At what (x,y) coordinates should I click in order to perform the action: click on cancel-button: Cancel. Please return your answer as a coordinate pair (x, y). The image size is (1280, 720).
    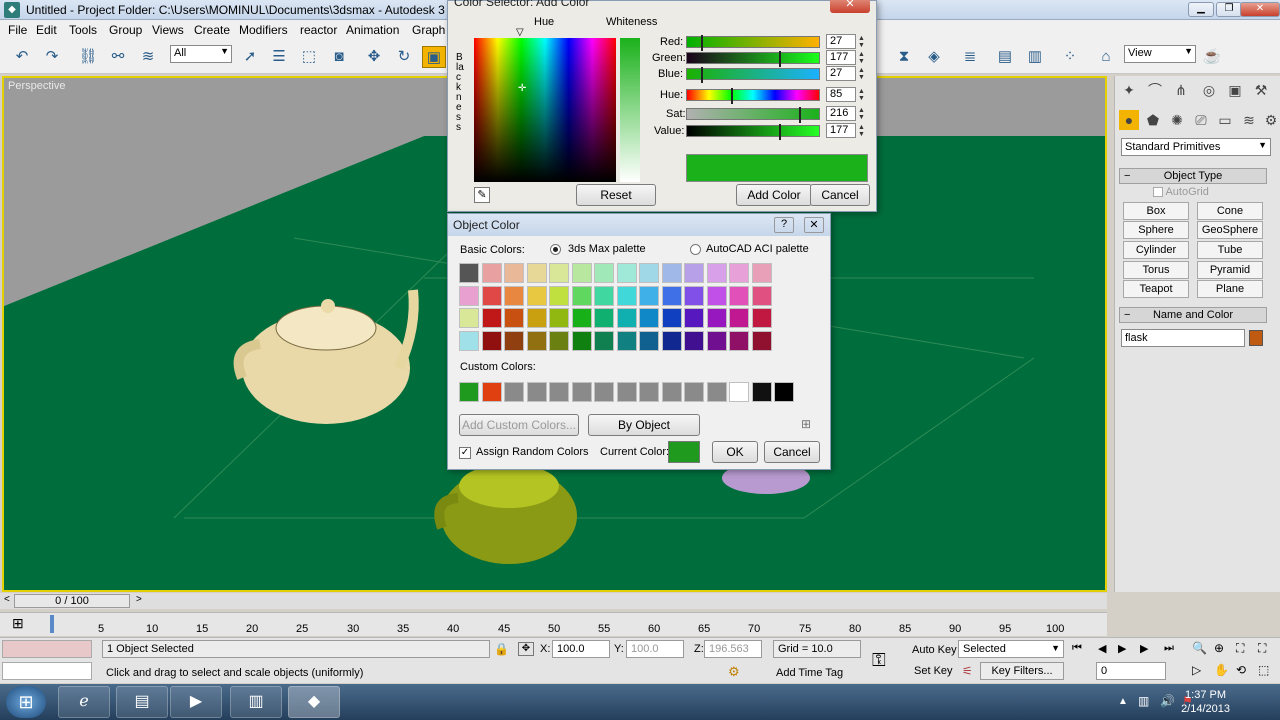
    Looking at the image, I should click on (792, 452).